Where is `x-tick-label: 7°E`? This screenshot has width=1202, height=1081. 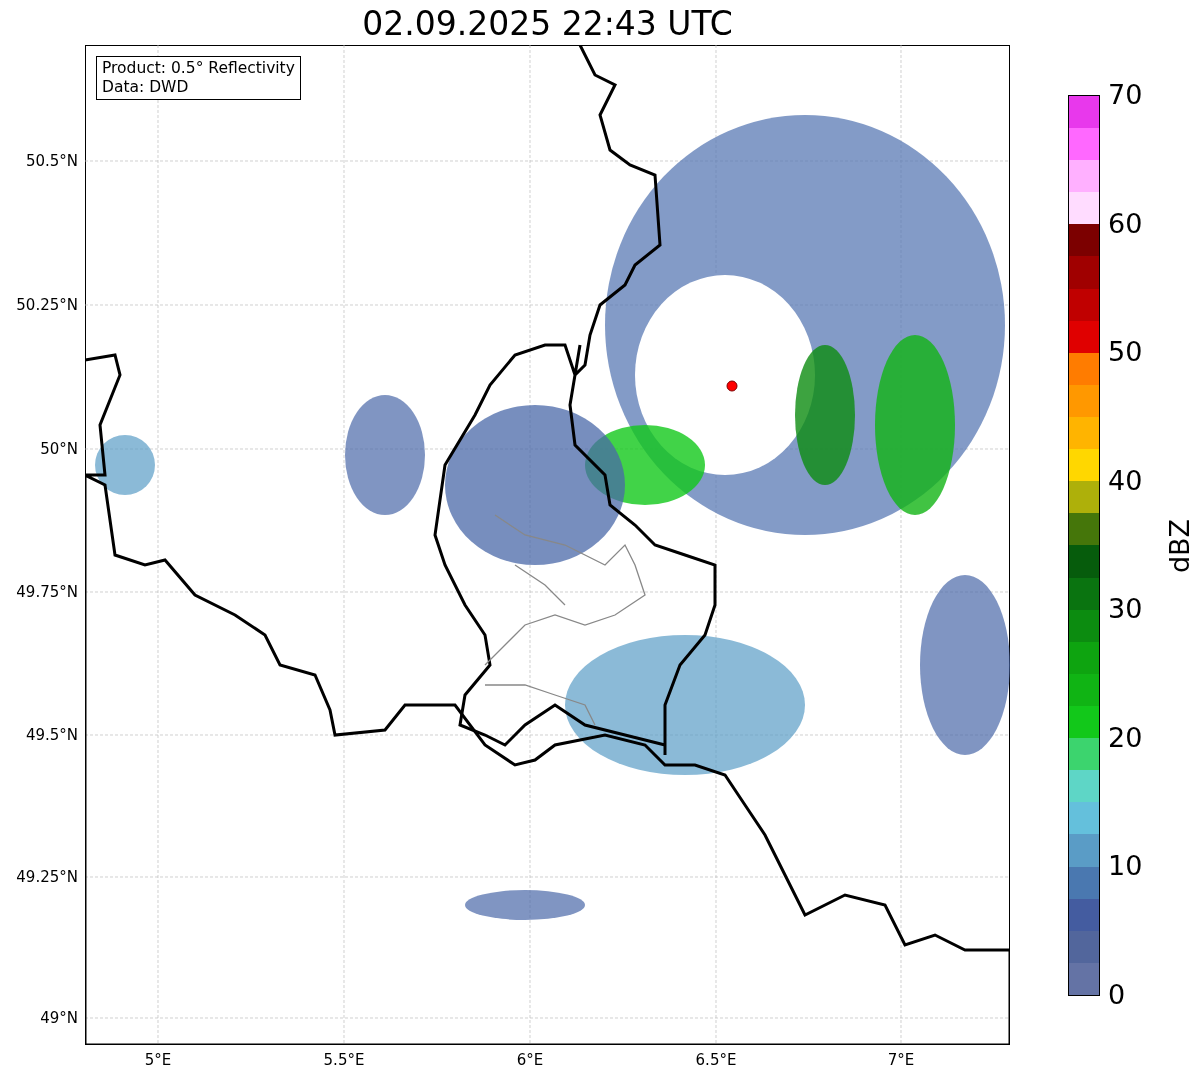 x-tick-label: 7°E is located at coordinates (901, 1060).